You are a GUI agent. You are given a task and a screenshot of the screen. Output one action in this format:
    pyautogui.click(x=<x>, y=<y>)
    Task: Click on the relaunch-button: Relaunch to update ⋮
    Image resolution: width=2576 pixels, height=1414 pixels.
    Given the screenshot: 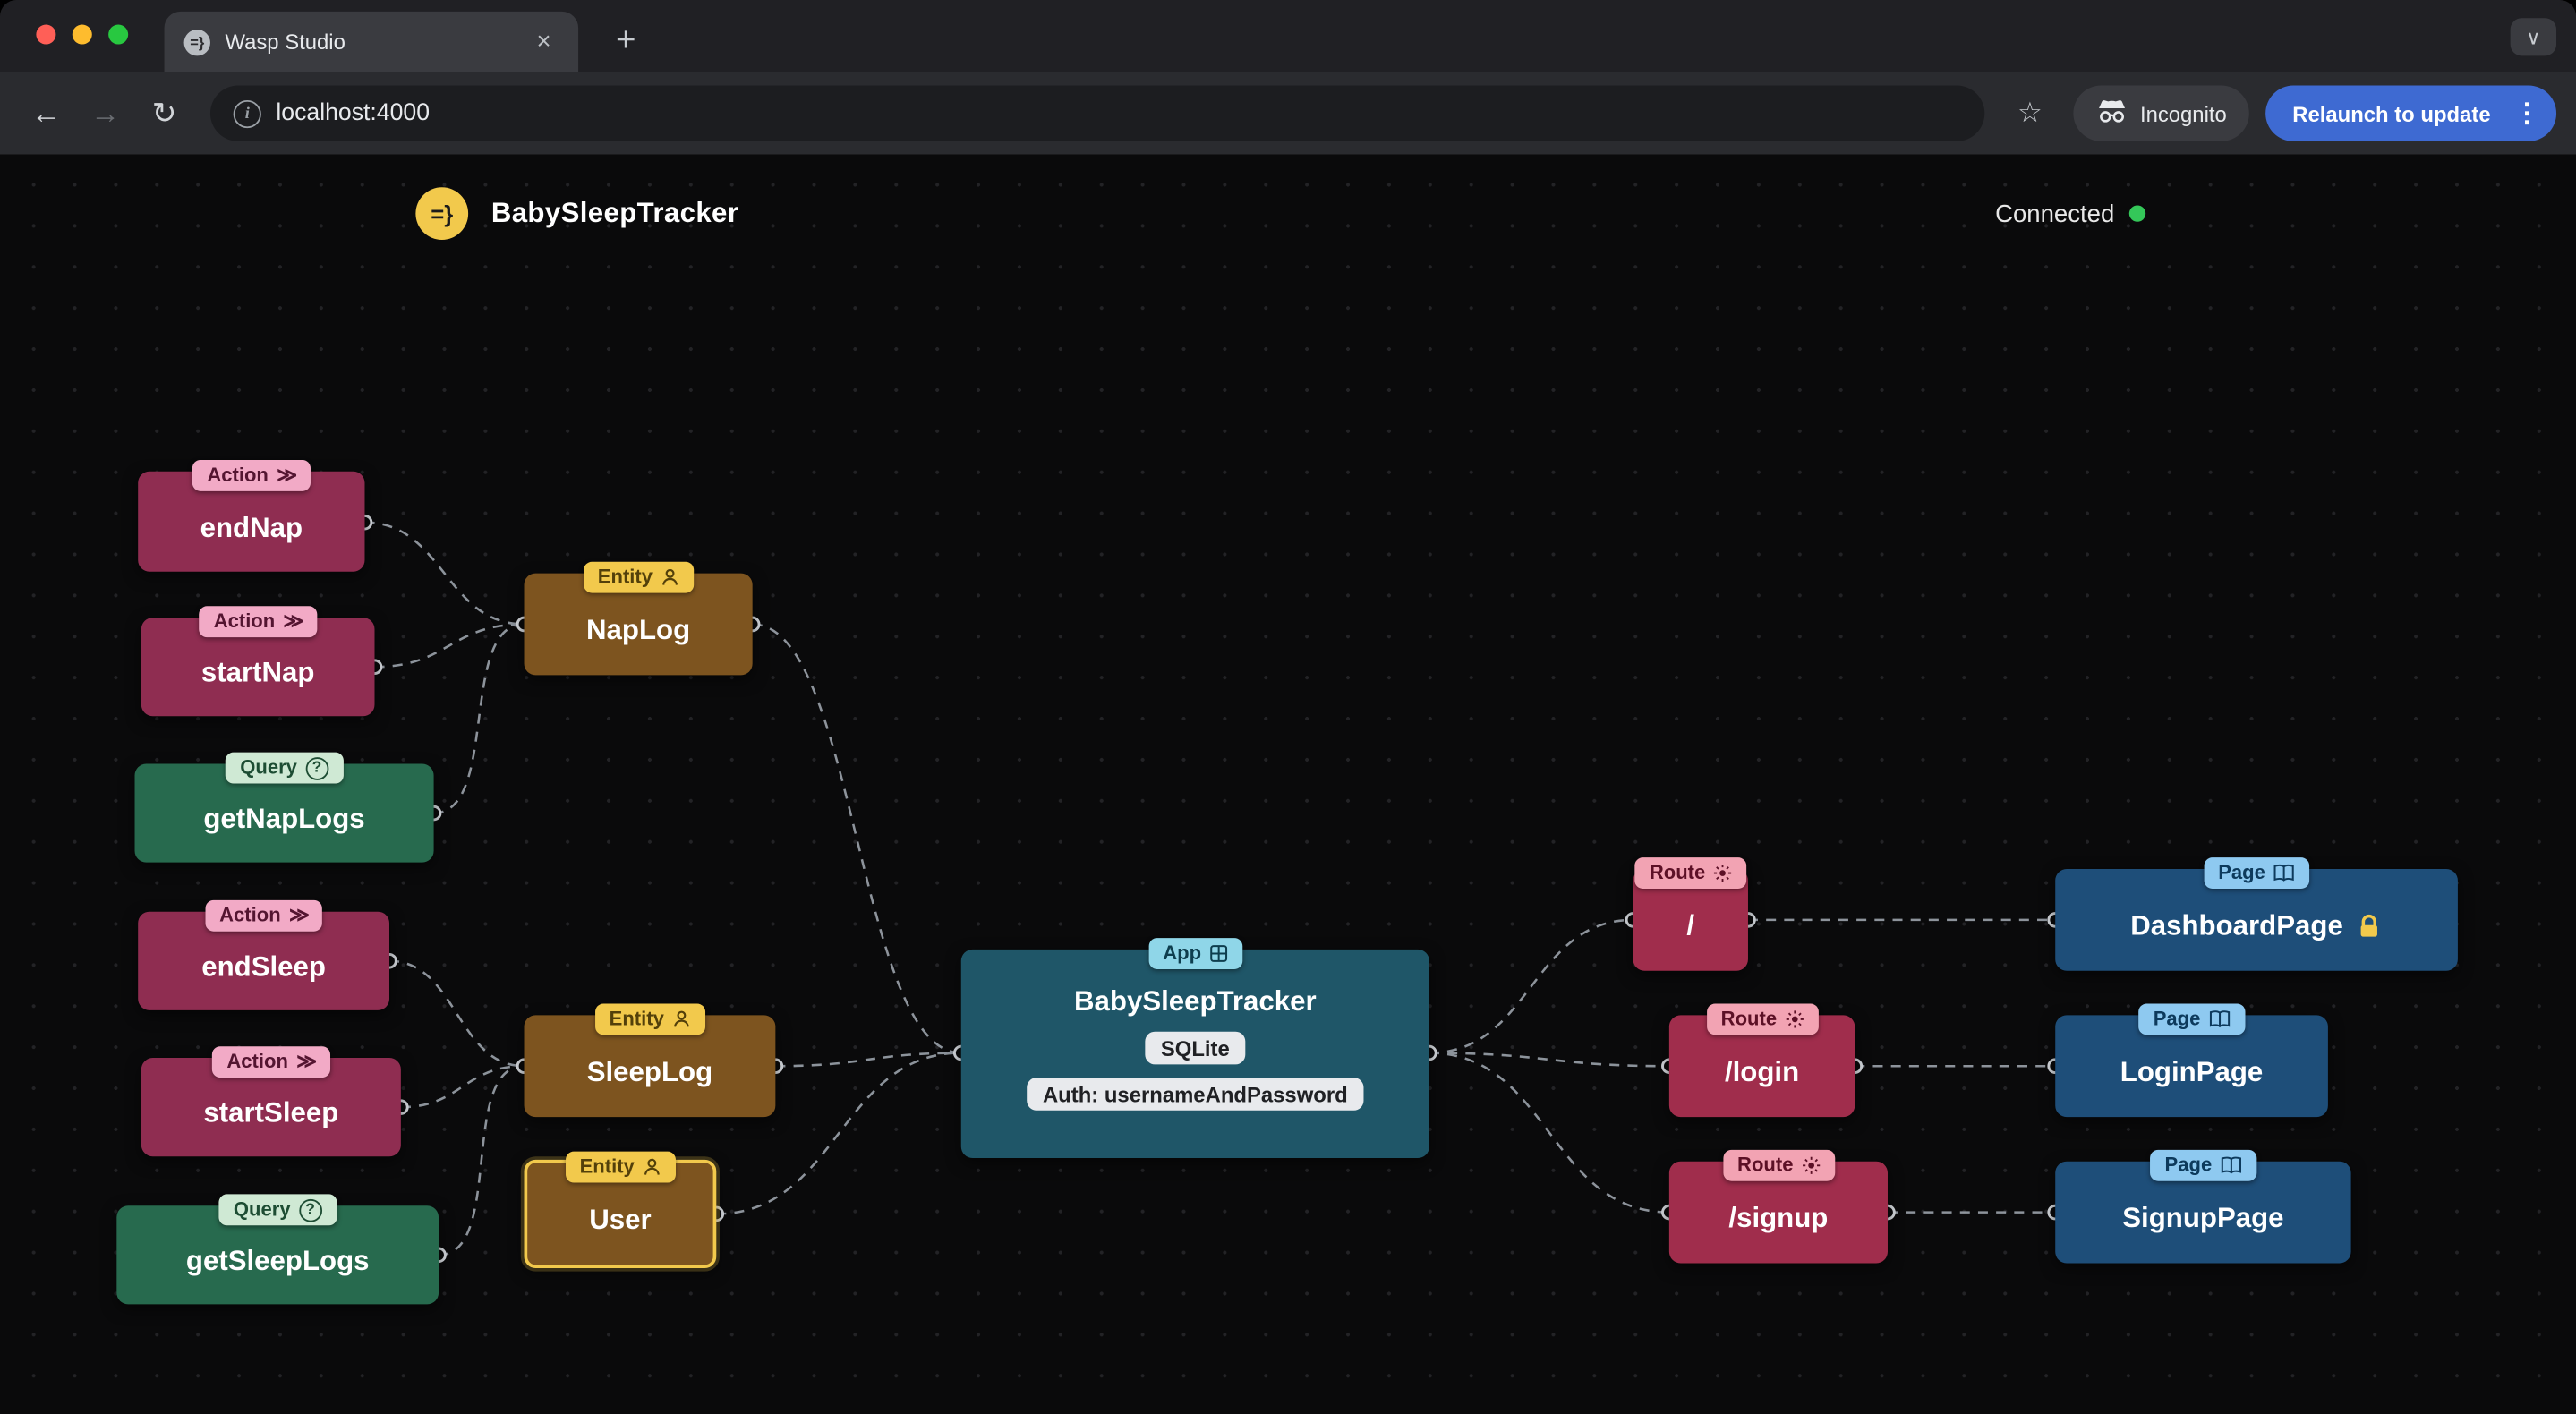 What is the action you would take?
    pyautogui.click(x=2411, y=113)
    